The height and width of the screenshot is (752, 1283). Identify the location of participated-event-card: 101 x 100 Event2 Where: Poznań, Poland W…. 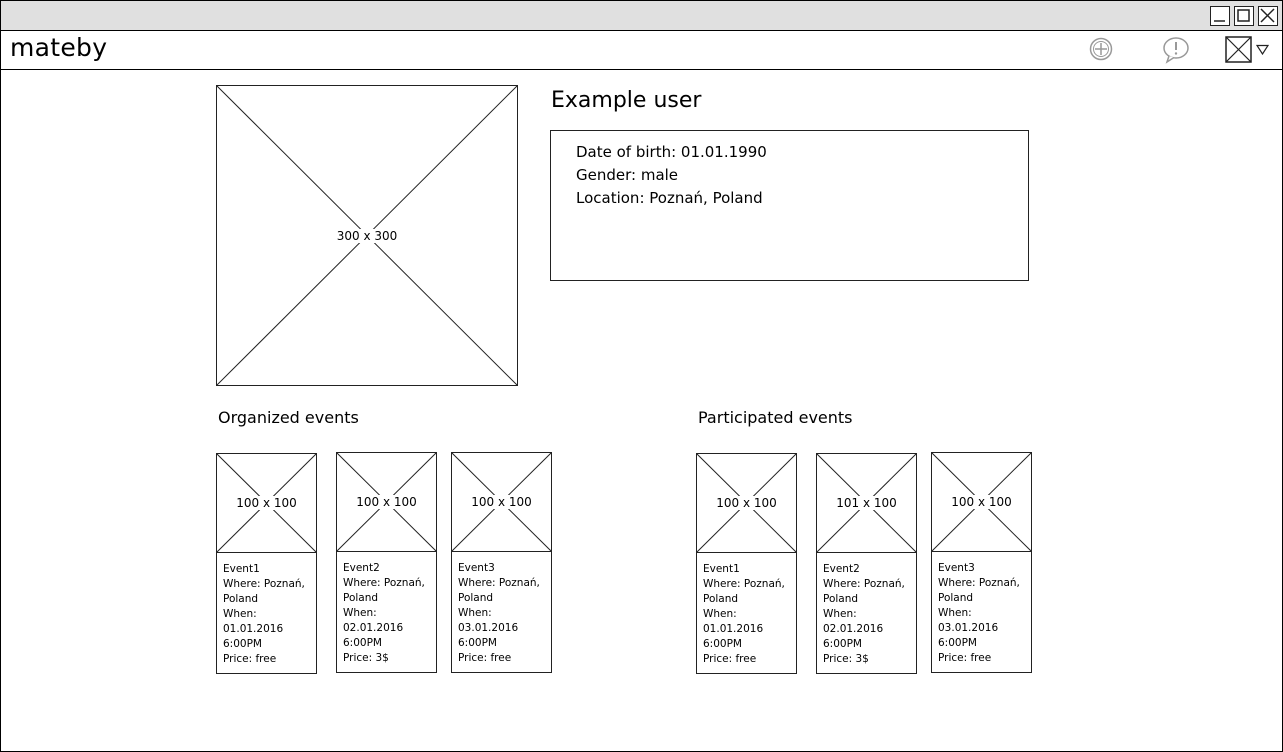
(866, 563).